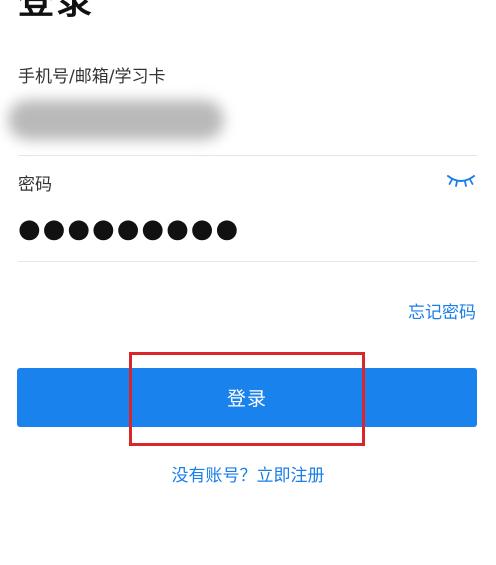 Image resolution: width=496 pixels, height=565 pixels. What do you see at coordinates (92, 77) in the screenshot?
I see `account-label: 手机号/邮箱/学习卡` at bounding box center [92, 77].